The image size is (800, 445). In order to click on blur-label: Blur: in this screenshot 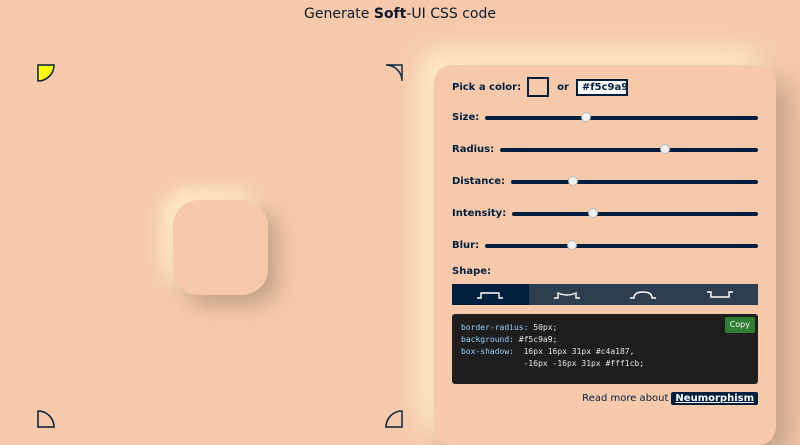, I will do `click(466, 245)`.